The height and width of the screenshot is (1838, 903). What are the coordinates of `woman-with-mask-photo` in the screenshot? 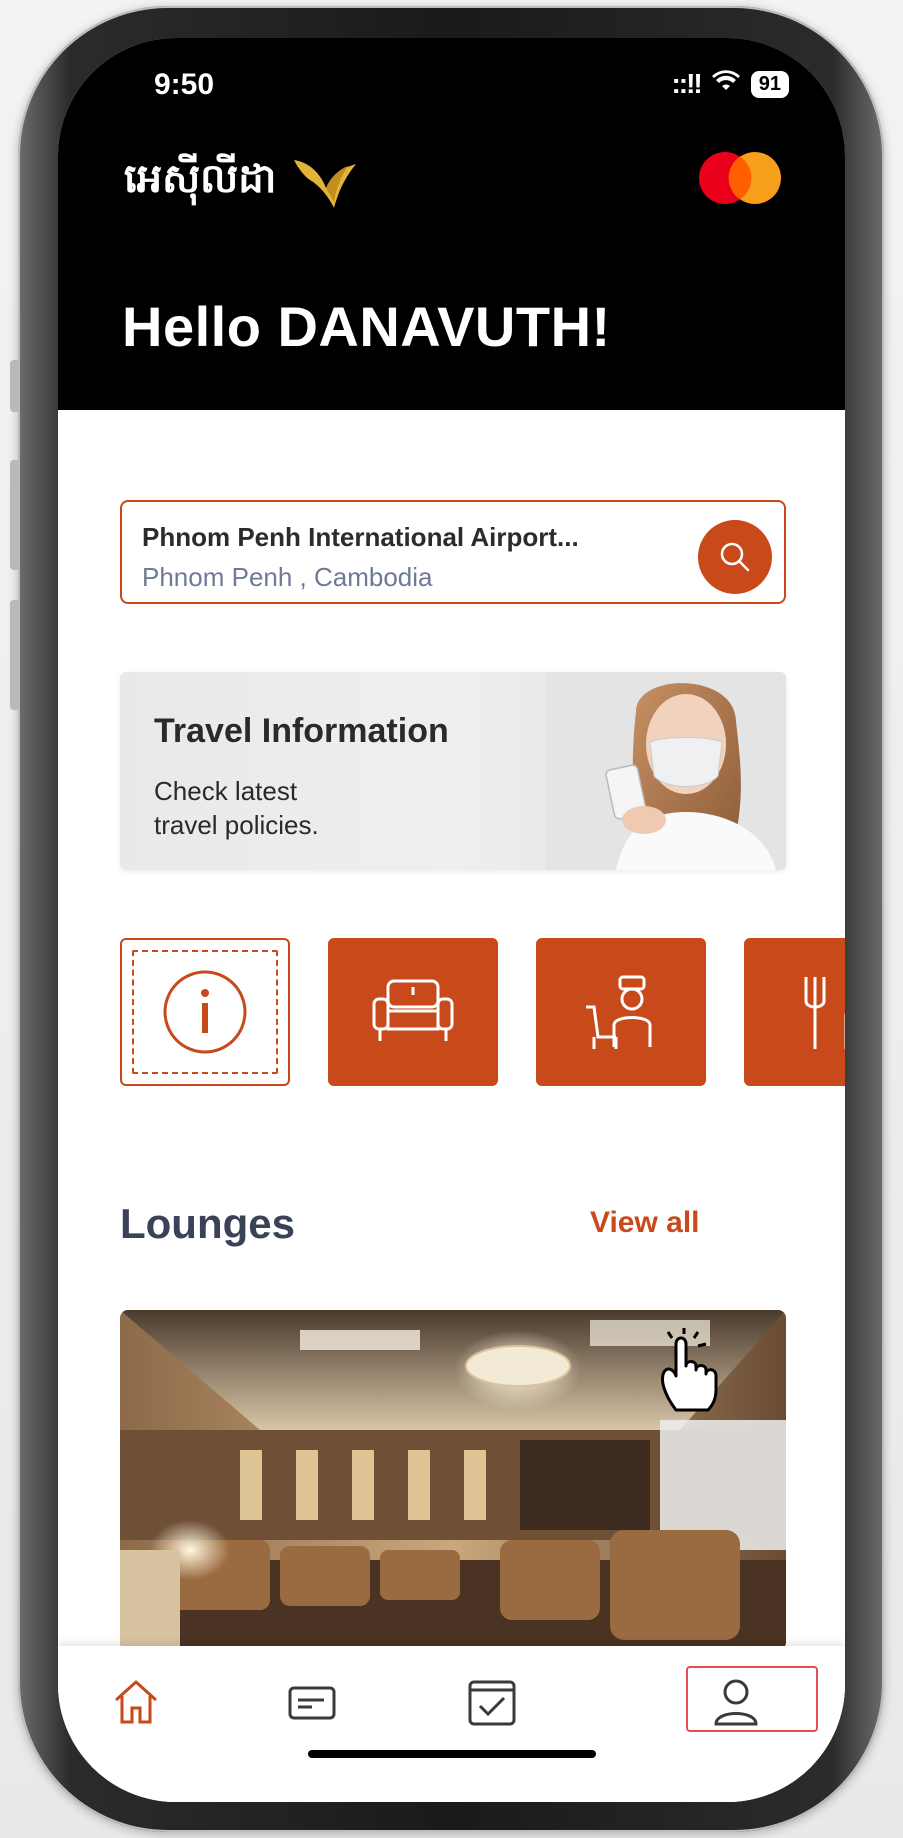 It's located at (666, 771).